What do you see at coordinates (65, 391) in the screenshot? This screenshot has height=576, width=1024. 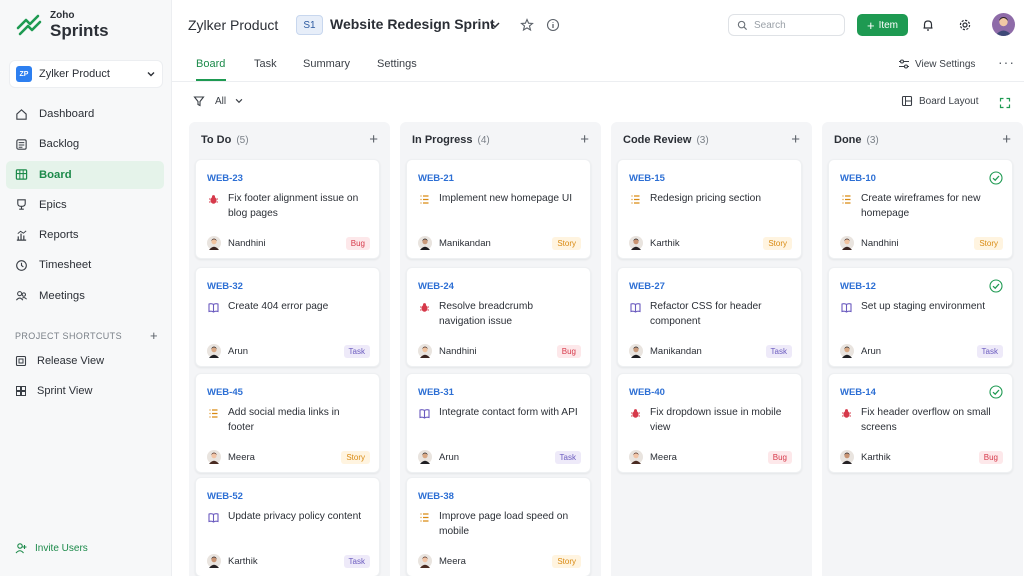 I see `shortcut-label: Sprint View` at bounding box center [65, 391].